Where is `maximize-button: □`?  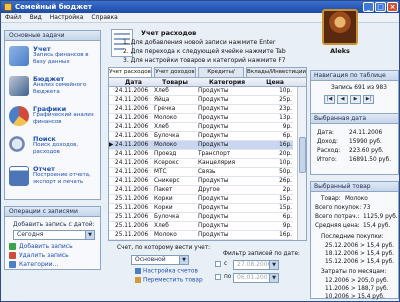 maximize-button: □ is located at coordinates (380, 7).